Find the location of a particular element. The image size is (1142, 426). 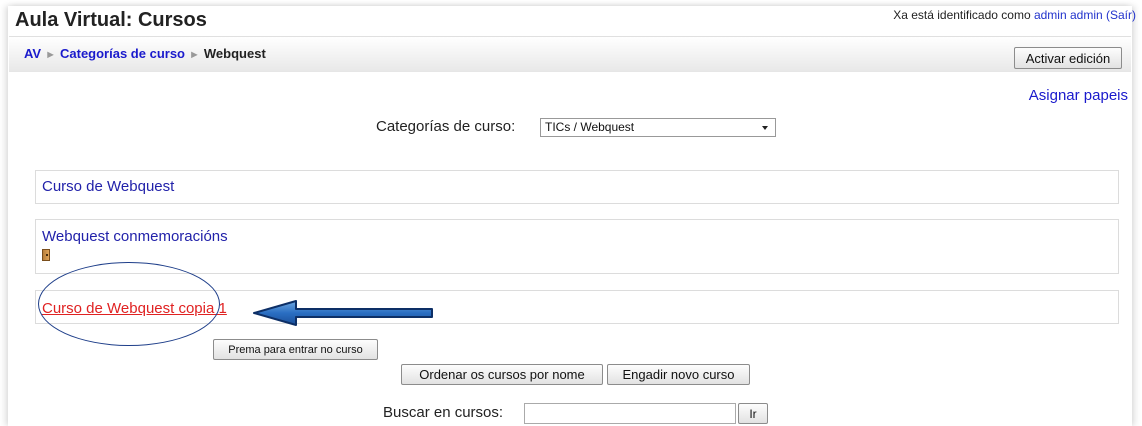

category-label: Categorías de curso: is located at coordinates (446, 126).